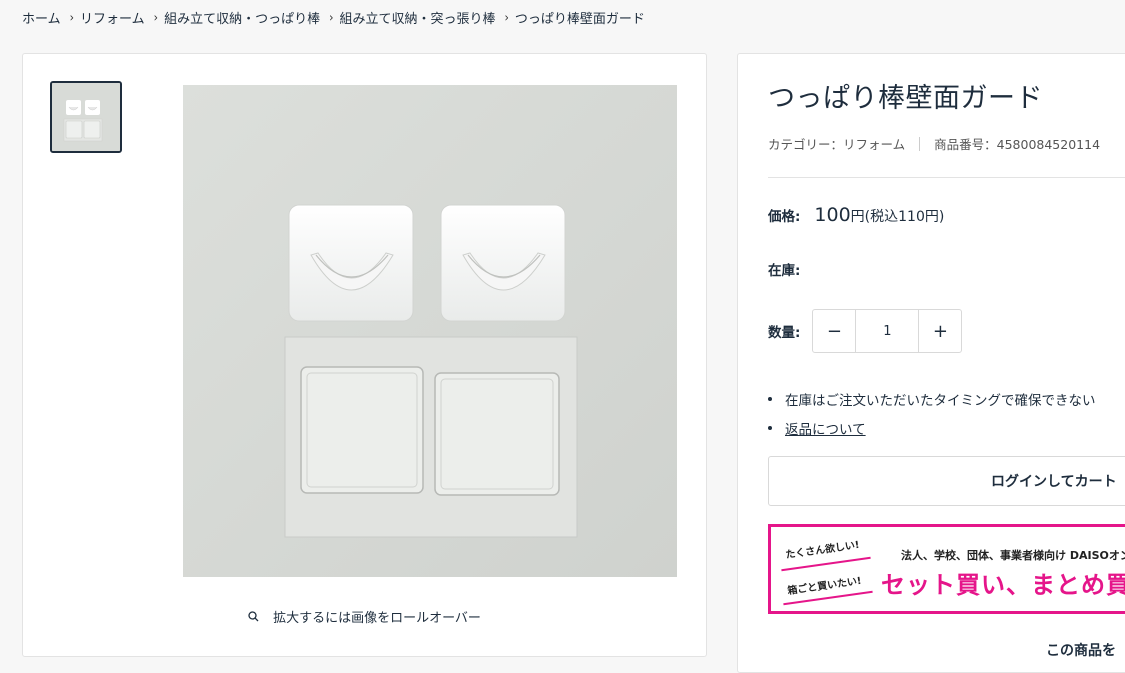 The width and height of the screenshot is (1125, 673). Describe the element at coordinates (946, 177) in the screenshot. I see `section-divider` at that location.